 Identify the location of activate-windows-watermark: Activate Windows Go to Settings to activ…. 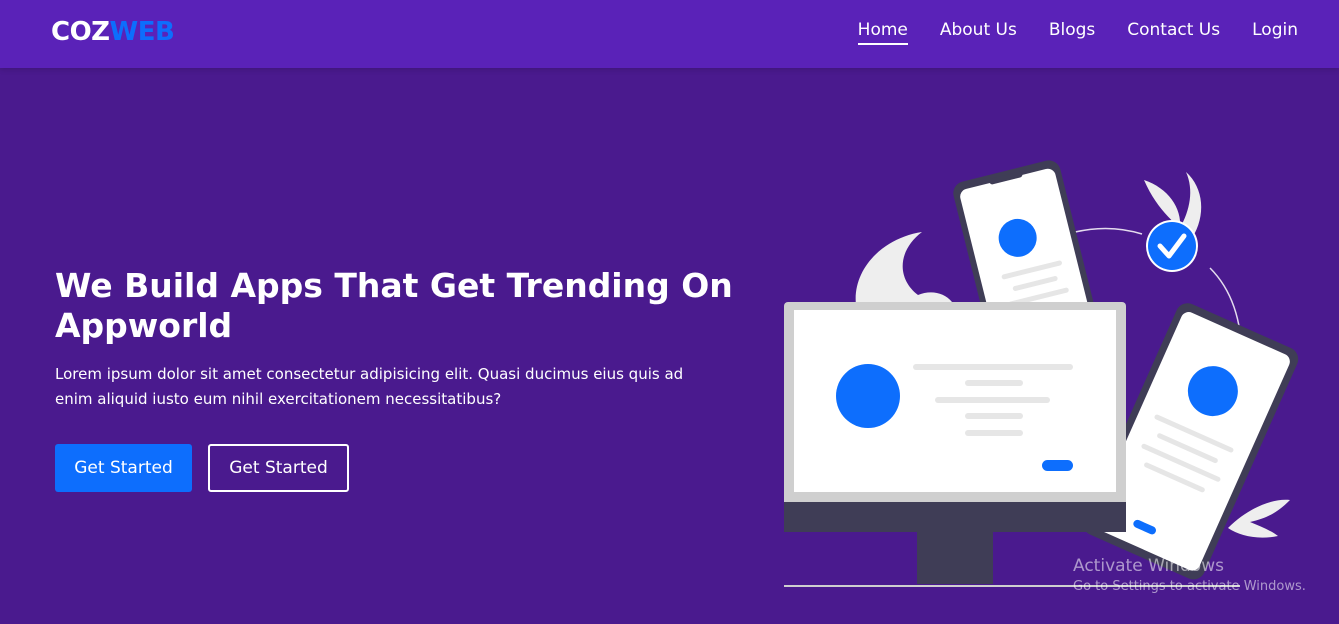
(1189, 577).